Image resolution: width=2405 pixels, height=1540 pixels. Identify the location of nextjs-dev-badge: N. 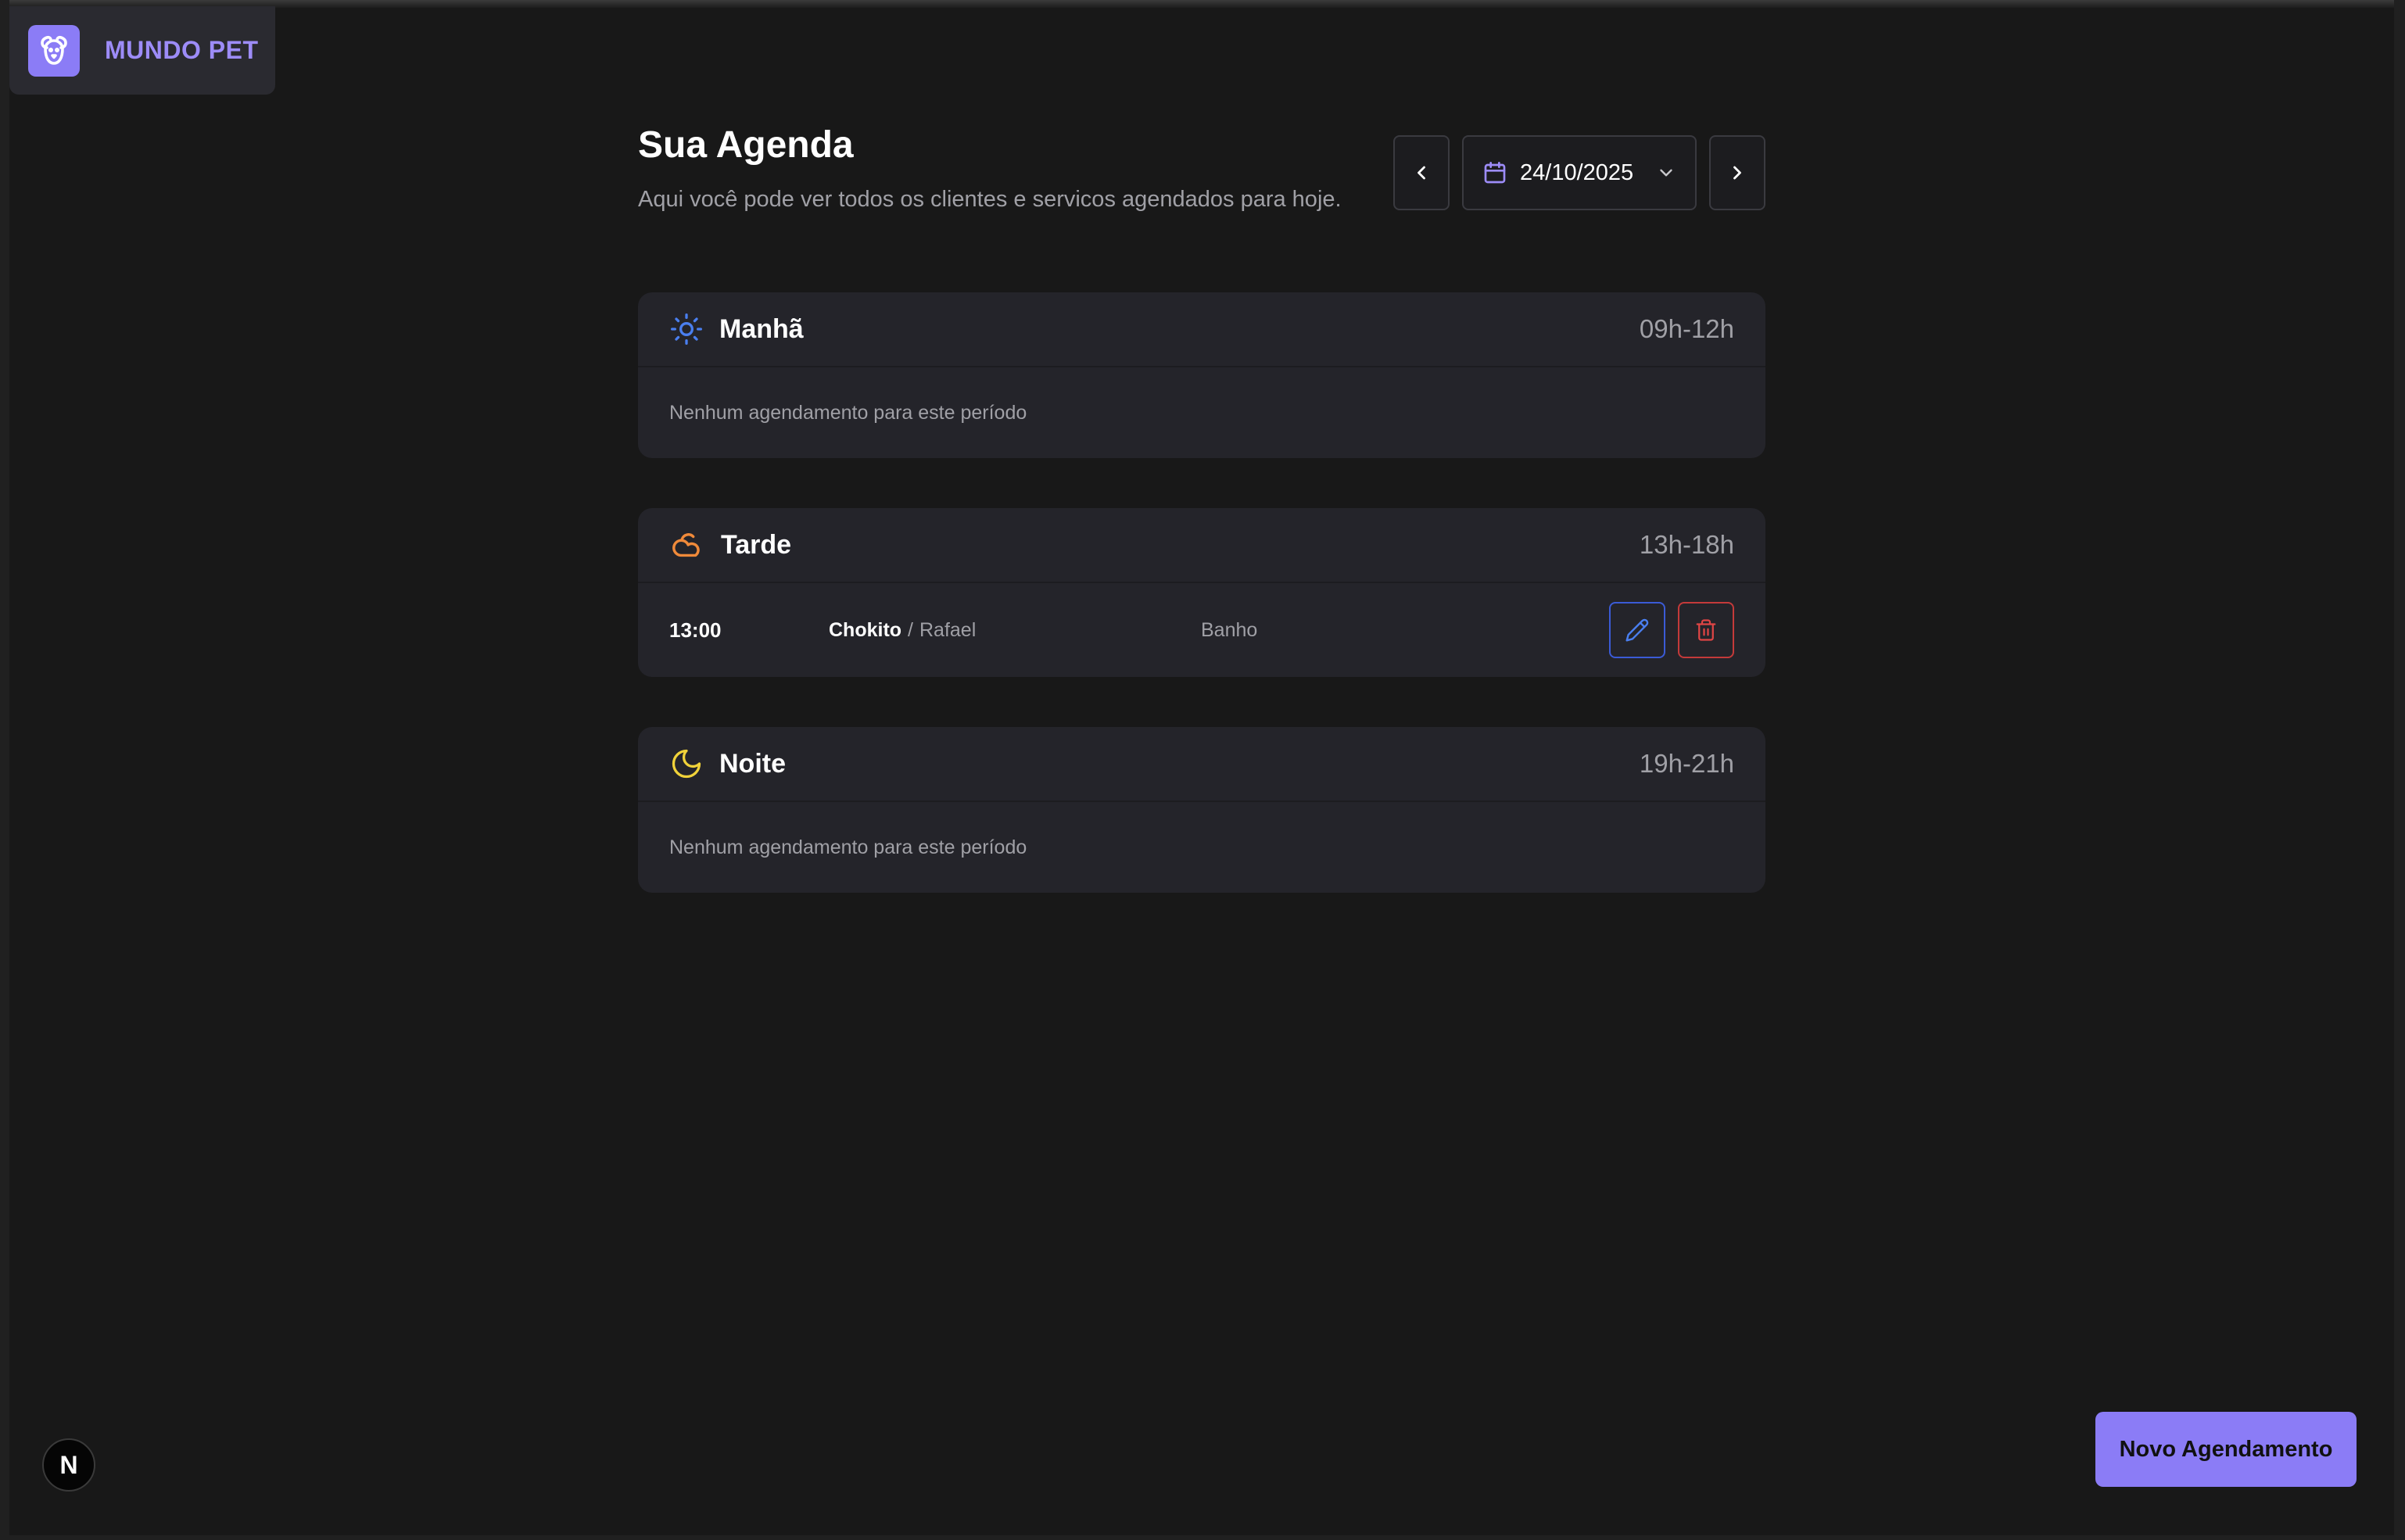
(68, 1465).